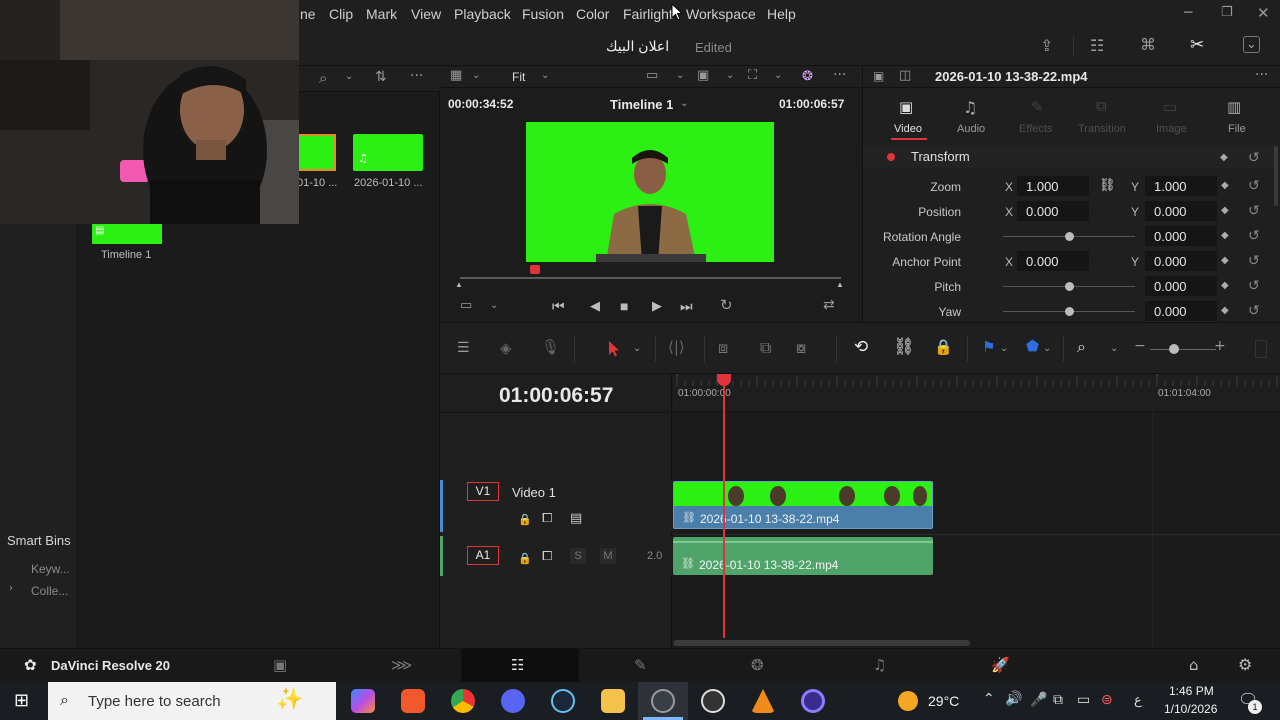 The width and height of the screenshot is (1280, 720). Describe the element at coordinates (713, 701) in the screenshot. I see `obs-icon` at that location.